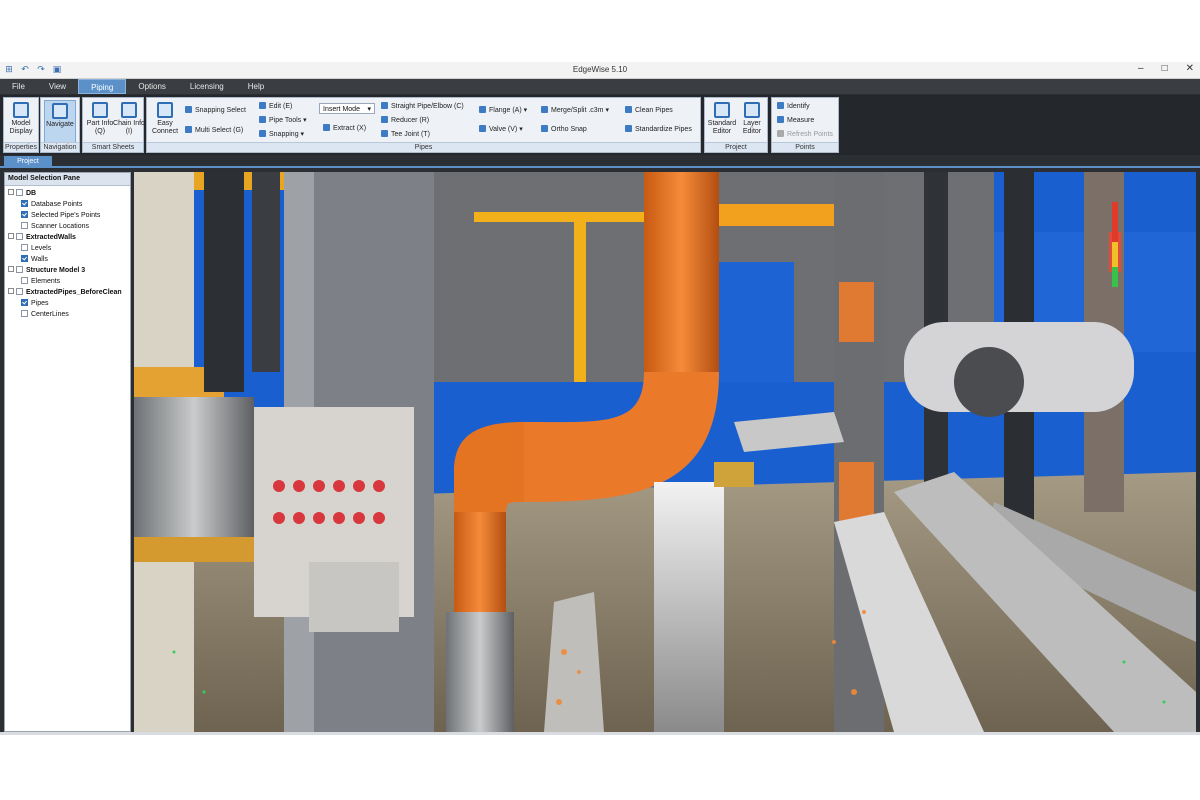 Image resolution: width=1200 pixels, height=800 pixels. Describe the element at coordinates (60, 147) in the screenshot. I see `group-label-navigation: Navigation` at that location.